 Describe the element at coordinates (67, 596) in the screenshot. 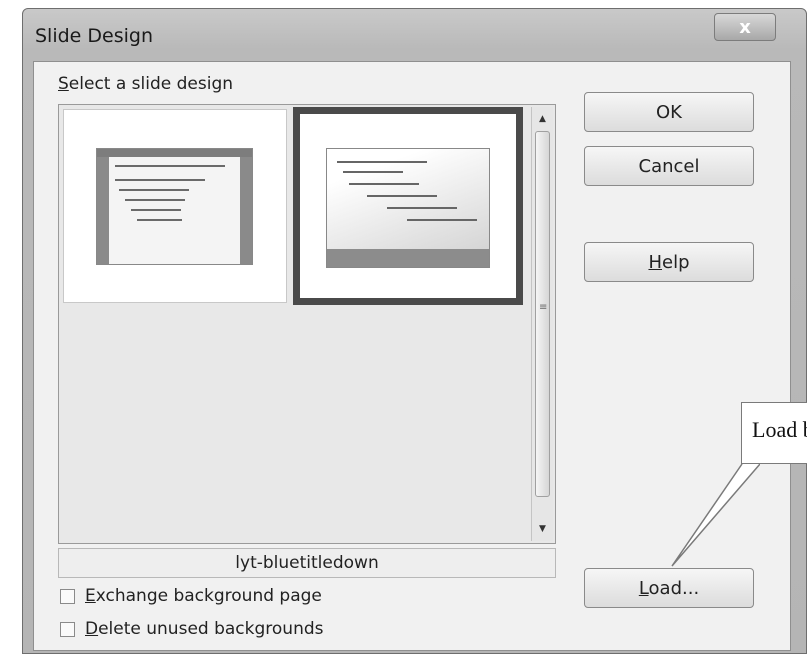

I see `exchange-background-checkbox` at that location.